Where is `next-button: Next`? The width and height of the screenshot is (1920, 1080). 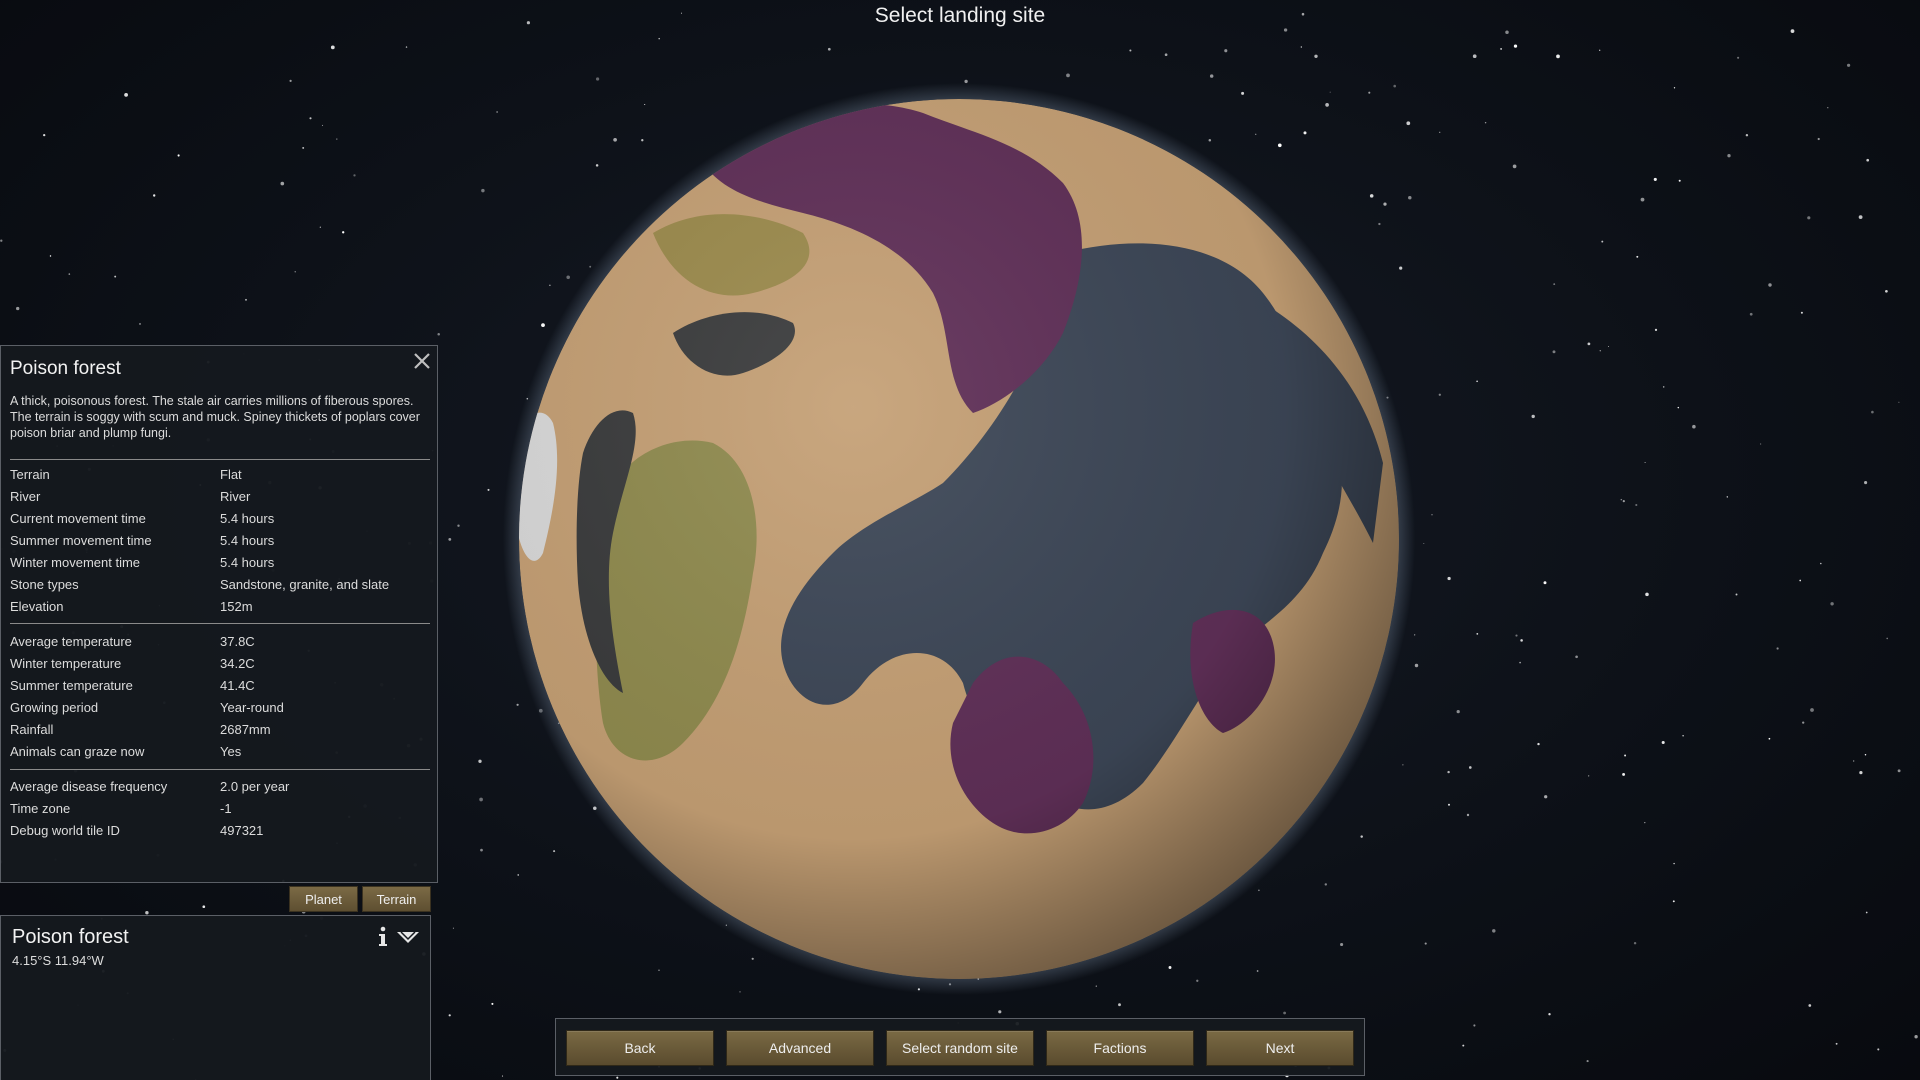
next-button: Next is located at coordinates (1280, 1048).